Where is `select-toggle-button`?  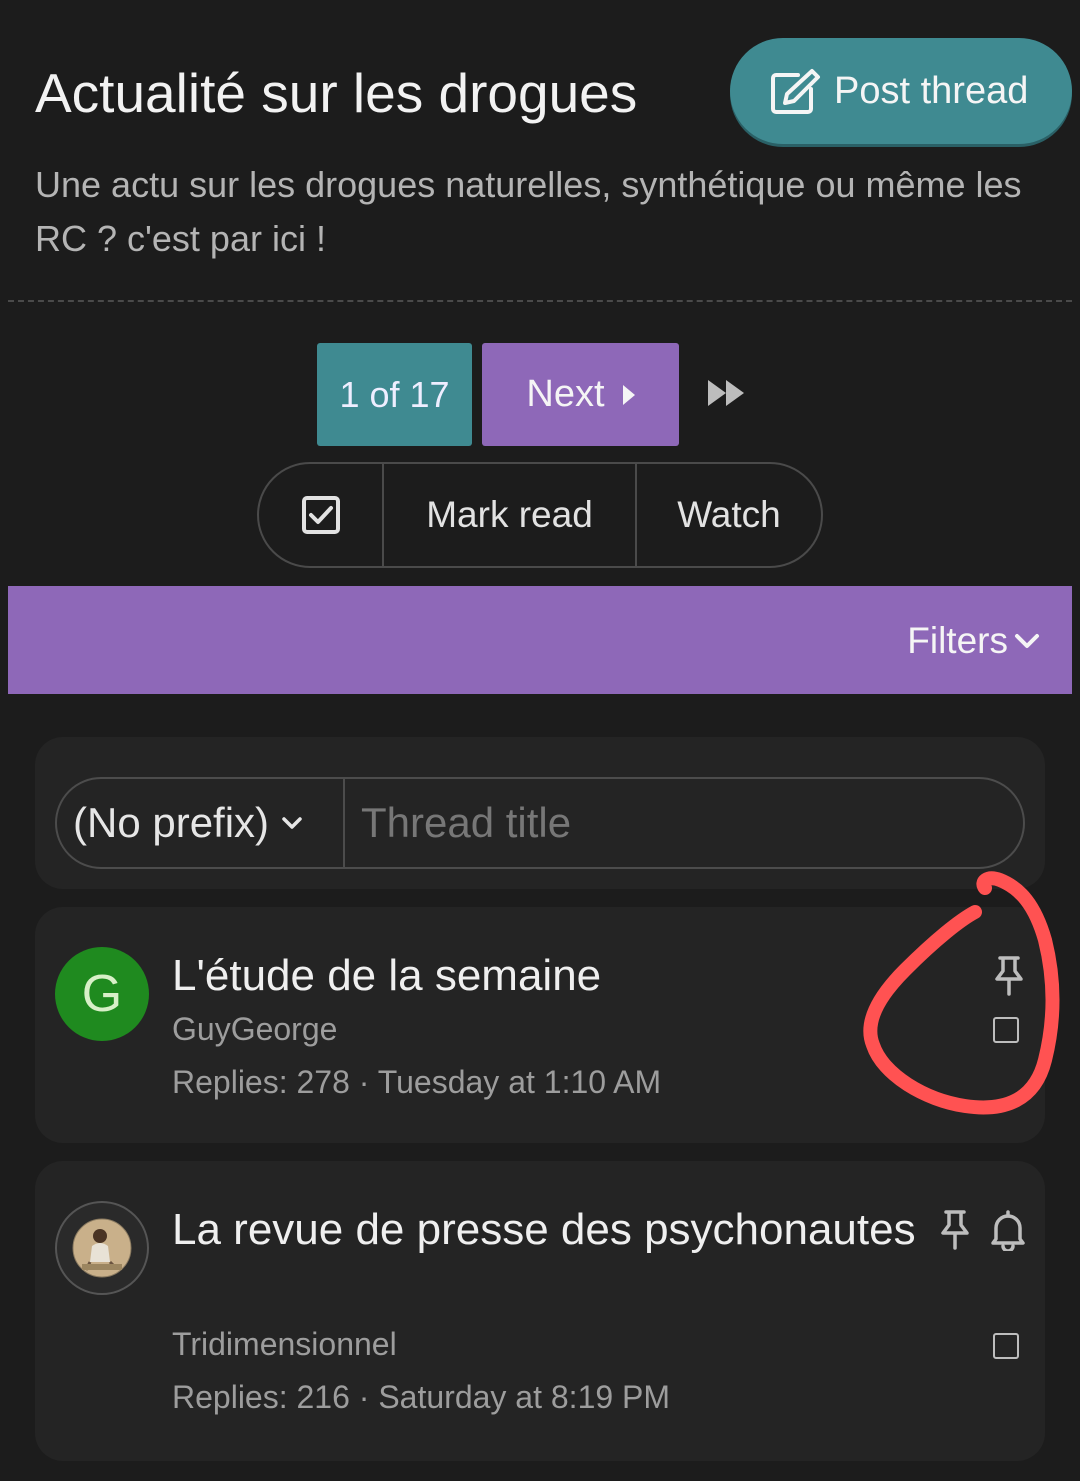
select-toggle-button is located at coordinates (320, 515).